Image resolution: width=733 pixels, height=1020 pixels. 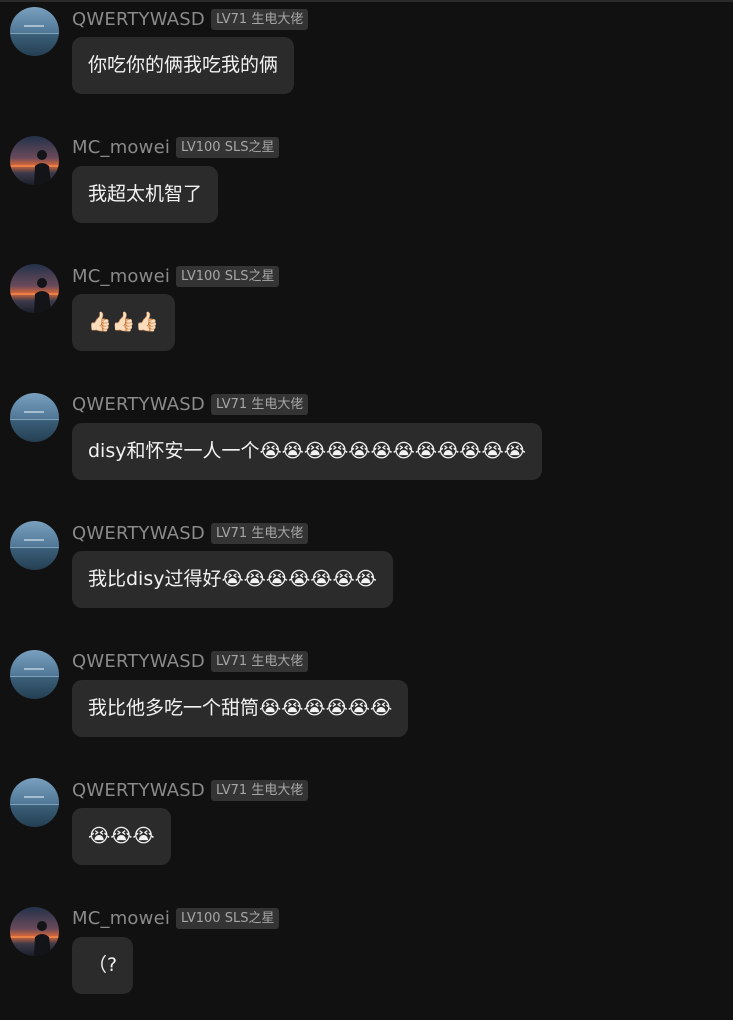 I want to click on message-bubble: （?, so click(x=103, y=965).